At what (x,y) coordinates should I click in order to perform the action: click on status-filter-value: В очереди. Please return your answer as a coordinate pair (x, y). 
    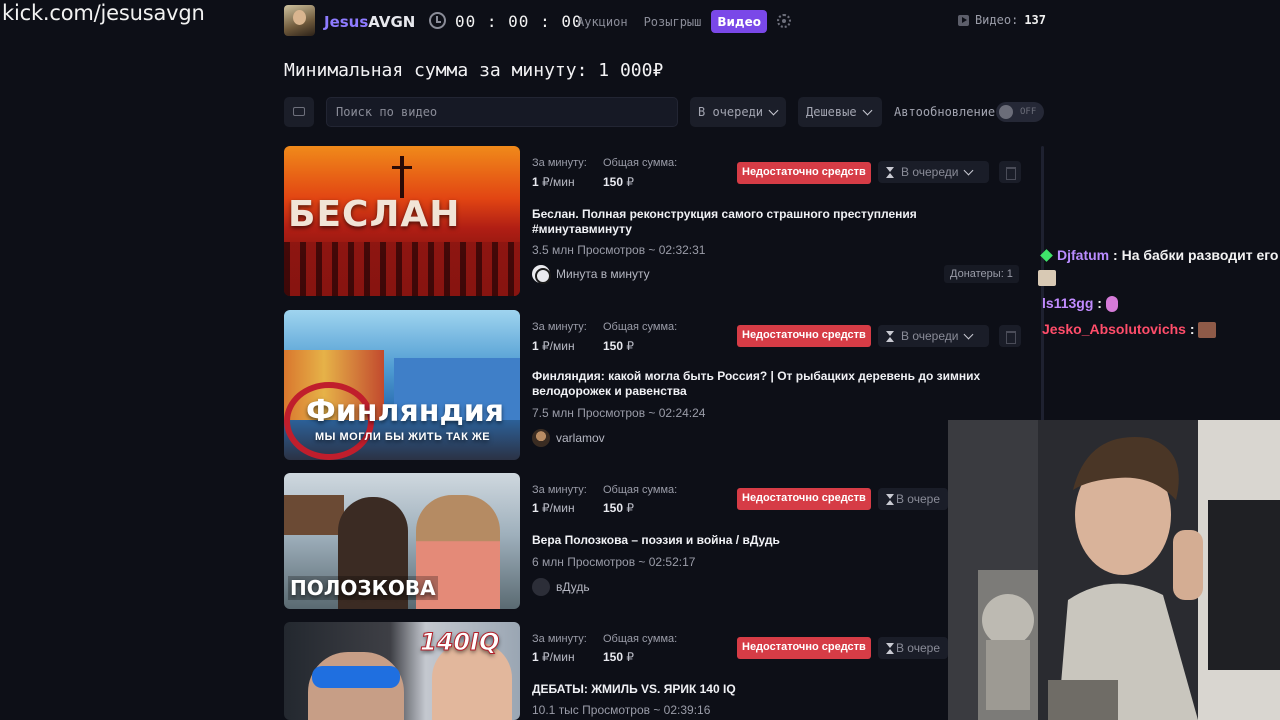
    Looking at the image, I should click on (731, 112).